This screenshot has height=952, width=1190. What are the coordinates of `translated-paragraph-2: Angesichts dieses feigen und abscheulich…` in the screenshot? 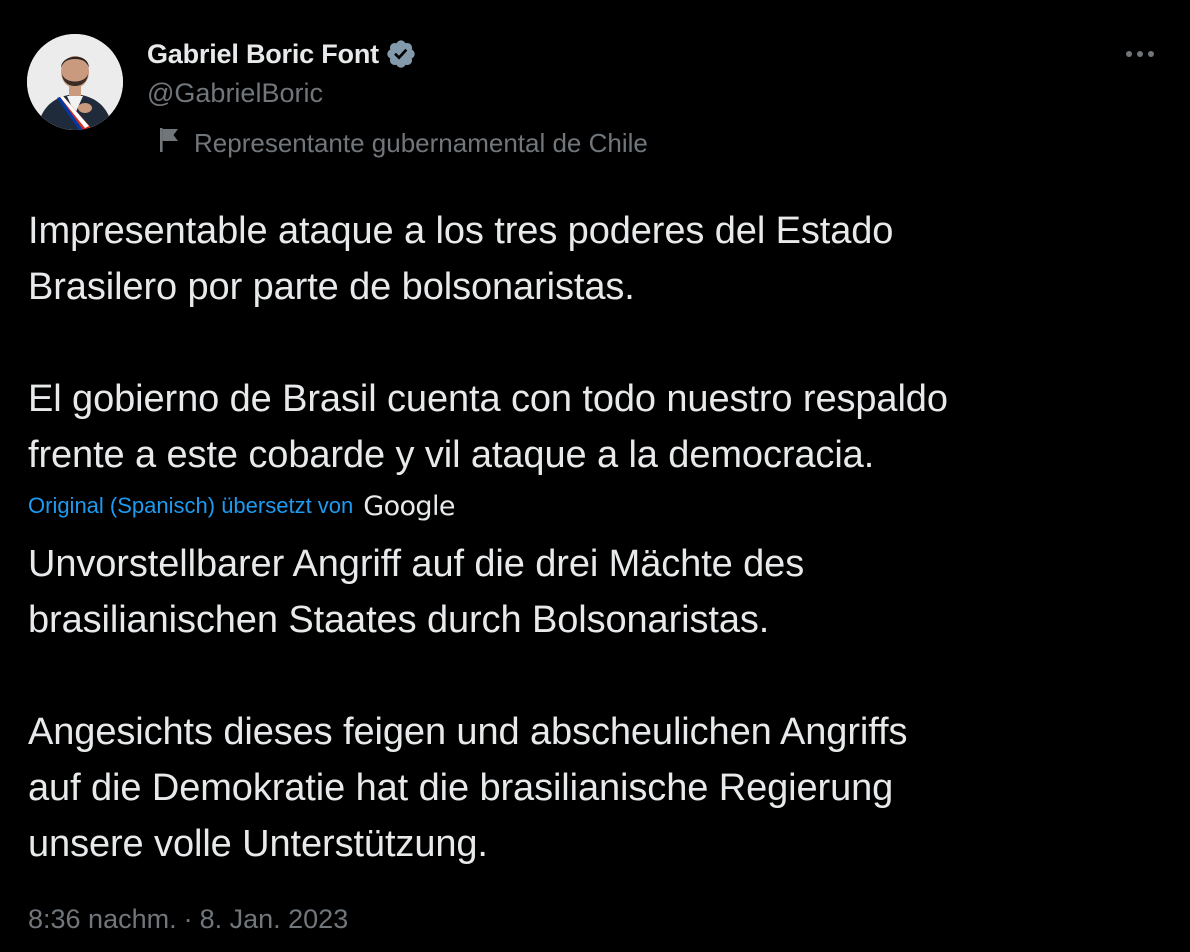 It's located at (467, 788).